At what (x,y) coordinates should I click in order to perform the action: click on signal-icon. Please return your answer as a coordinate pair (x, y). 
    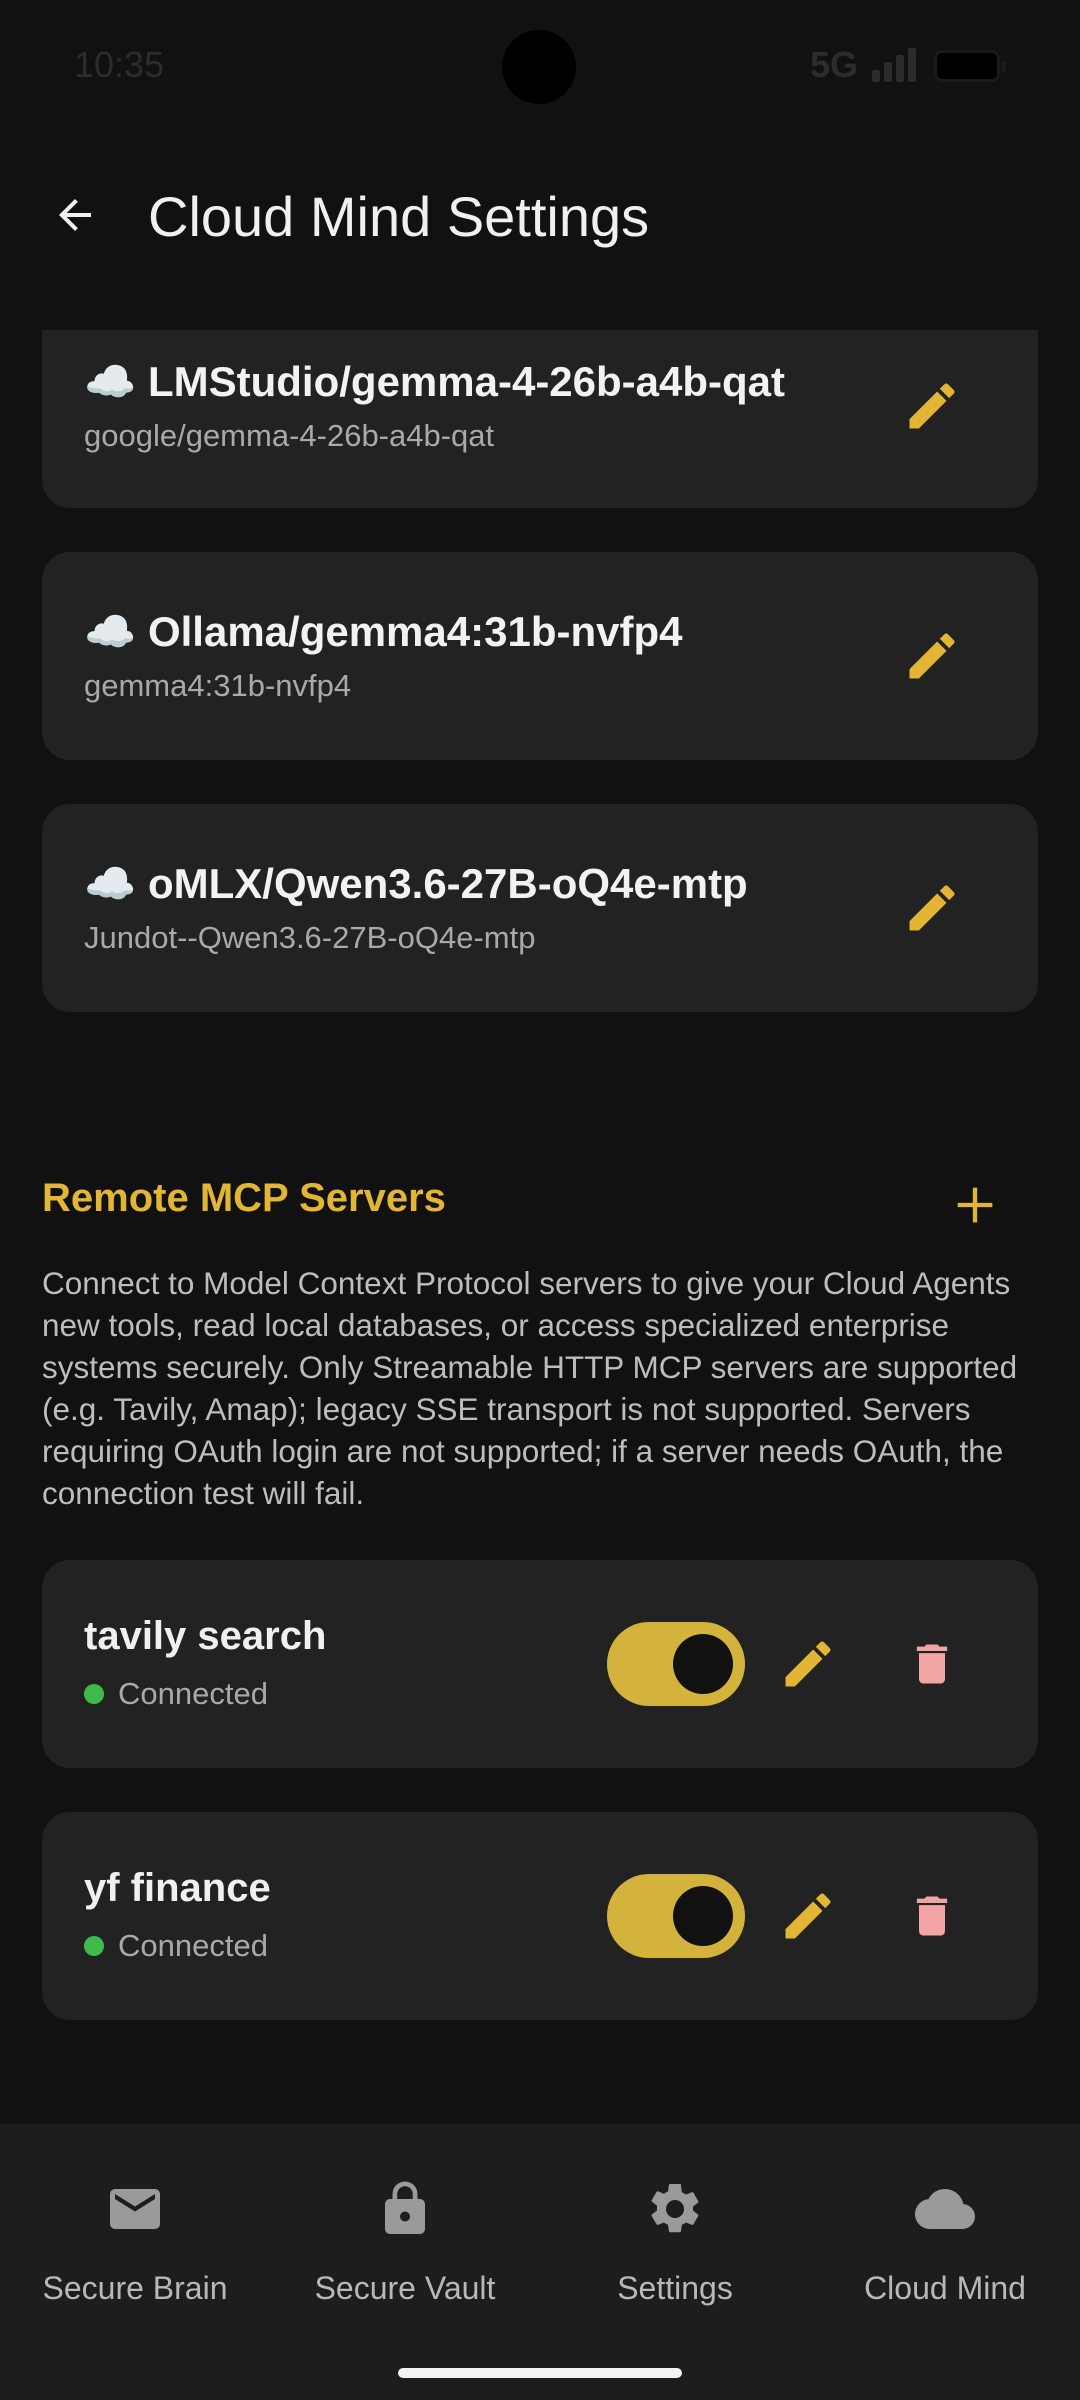
    Looking at the image, I should click on (894, 65).